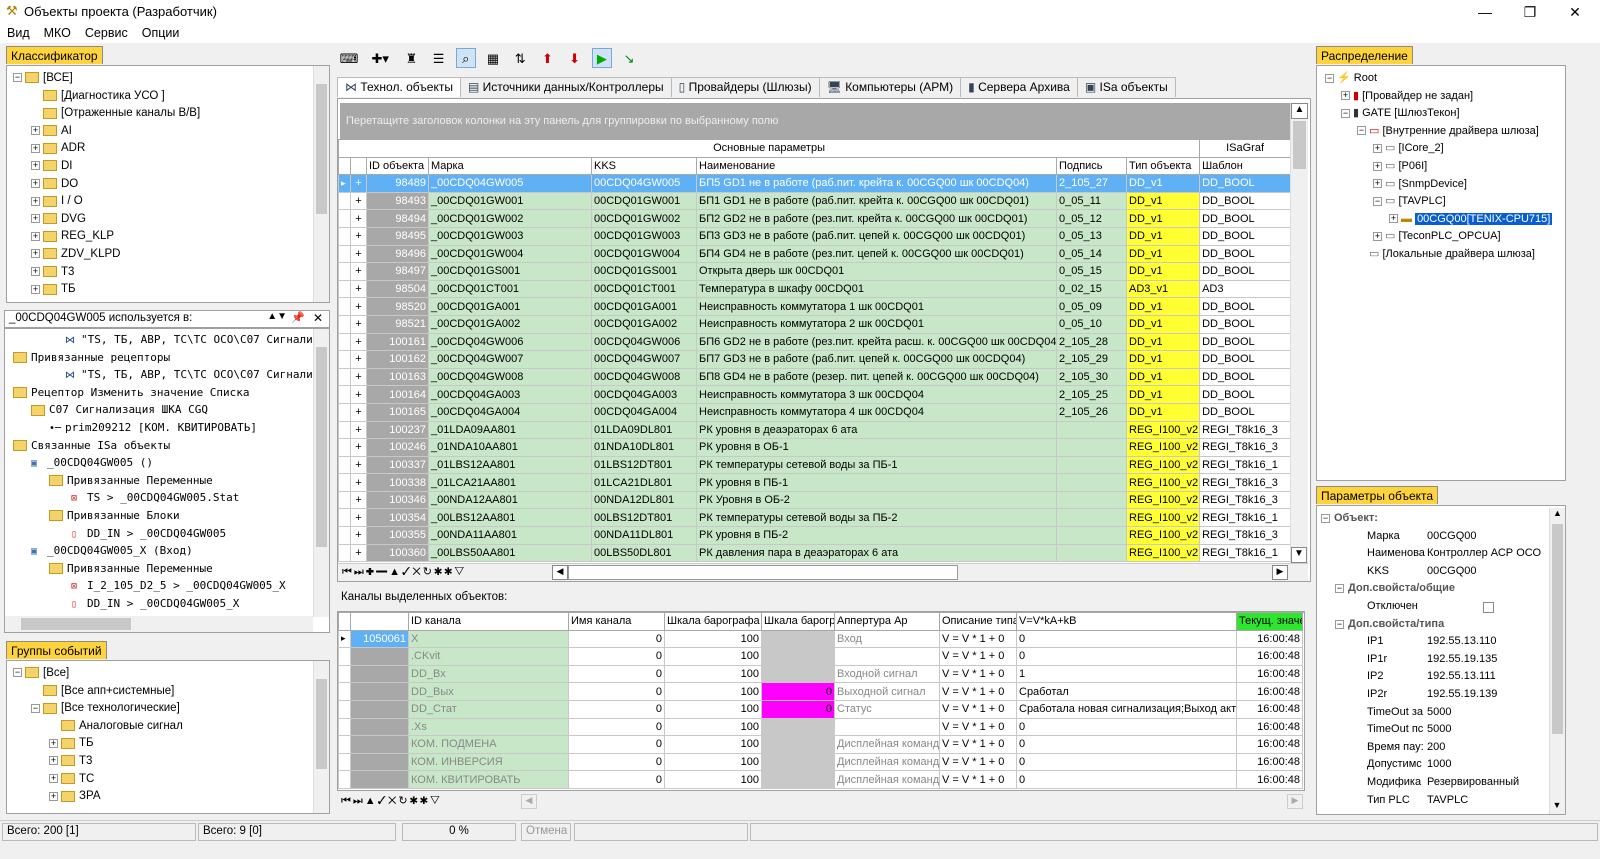 Image resolution: width=1600 pixels, height=859 pixels. Describe the element at coordinates (876, 447) in the screenshot. I see `table-cell: РК уровня в ОБ-1` at that location.